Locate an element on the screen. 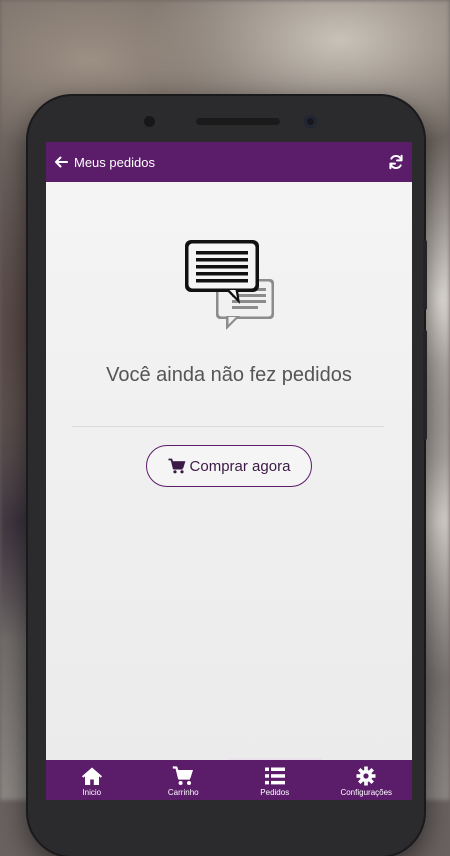  refresh-icon is located at coordinates (396, 162).